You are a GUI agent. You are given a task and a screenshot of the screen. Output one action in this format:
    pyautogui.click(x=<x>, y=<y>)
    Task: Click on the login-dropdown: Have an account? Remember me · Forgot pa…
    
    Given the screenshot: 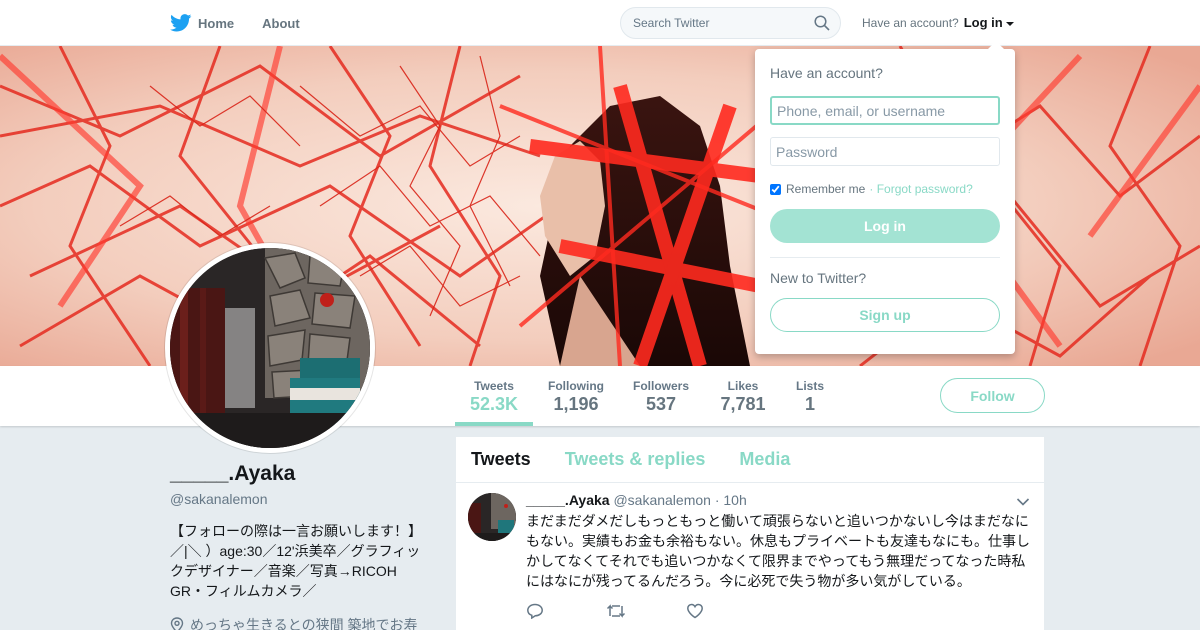 What is the action you would take?
    pyautogui.click(x=885, y=197)
    